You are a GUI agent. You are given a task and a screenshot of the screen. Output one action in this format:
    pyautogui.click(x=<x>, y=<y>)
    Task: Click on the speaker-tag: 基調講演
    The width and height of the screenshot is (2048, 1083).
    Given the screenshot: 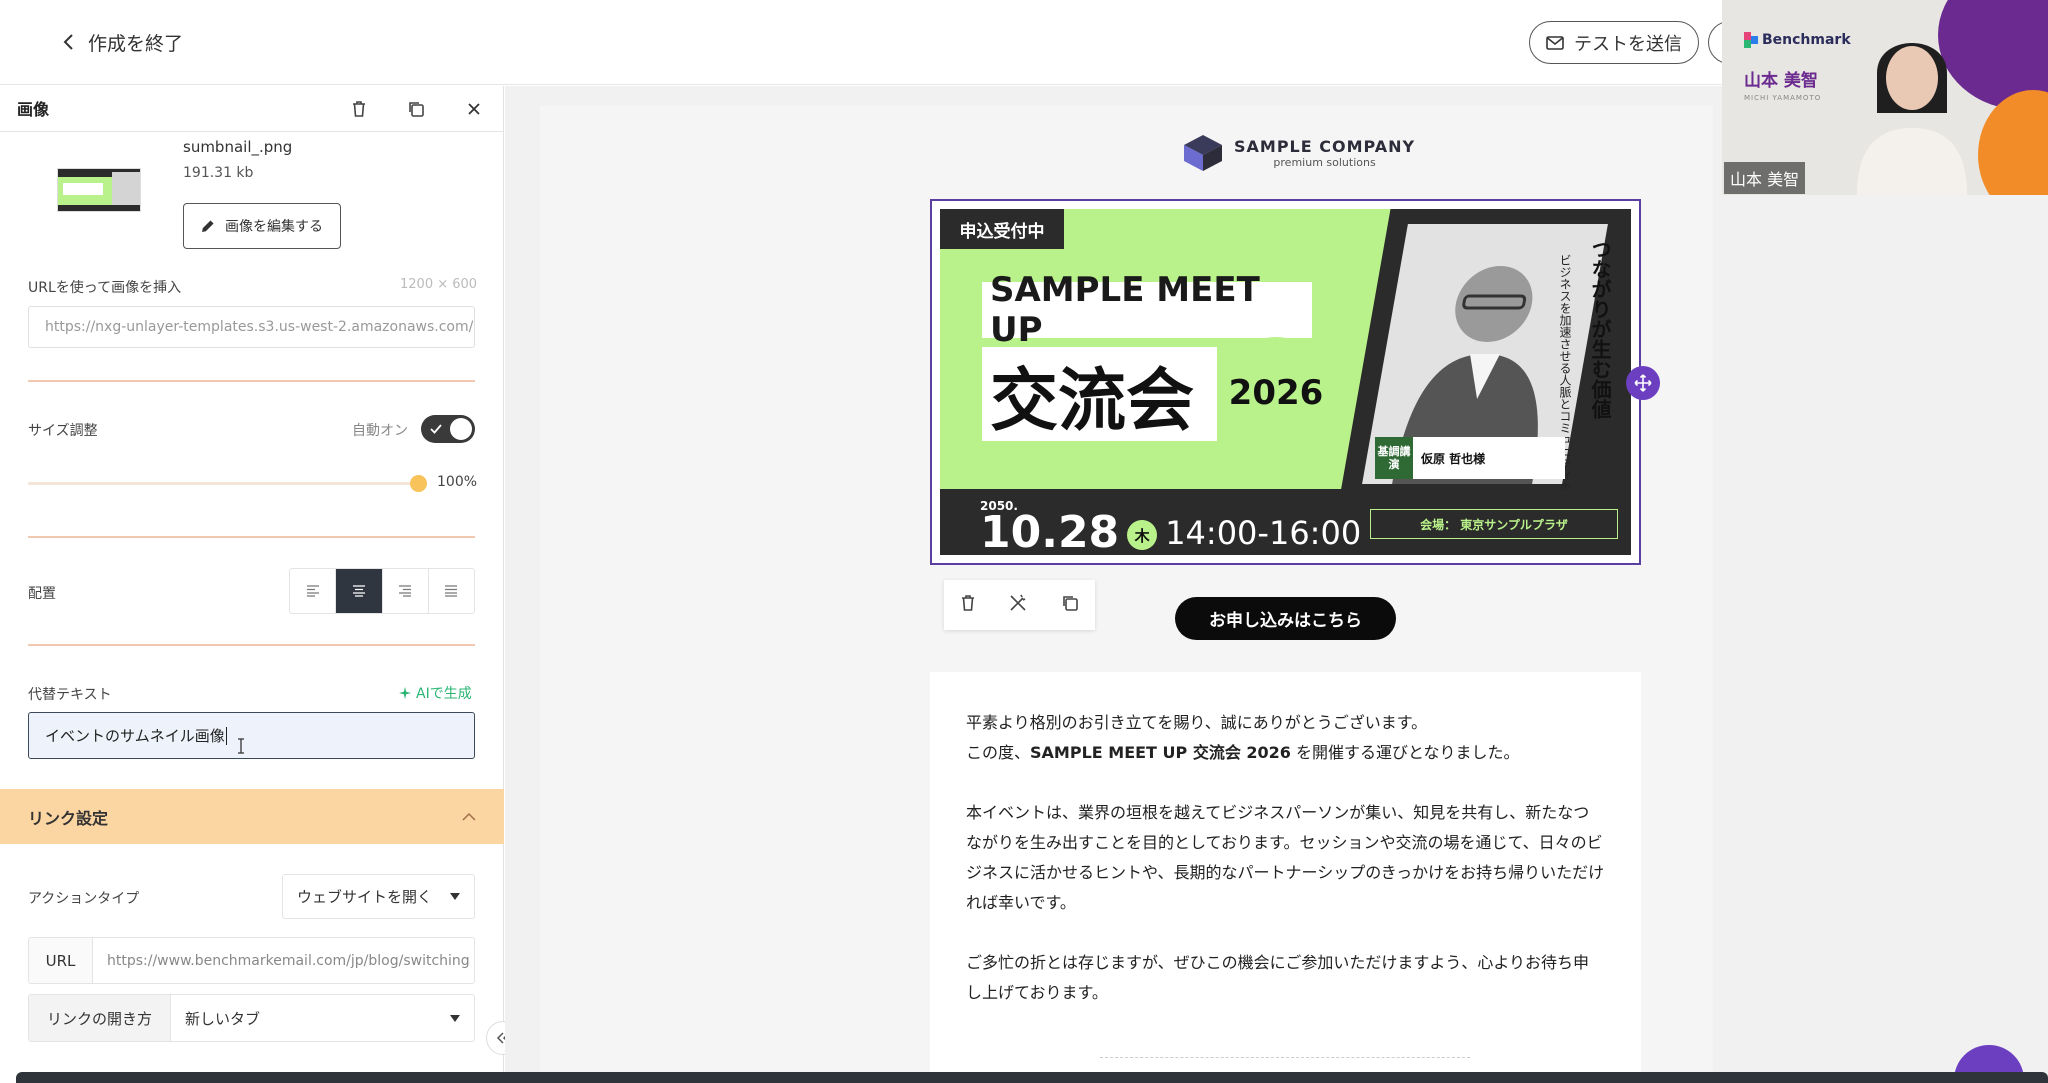 What is the action you would take?
    pyautogui.click(x=1394, y=458)
    